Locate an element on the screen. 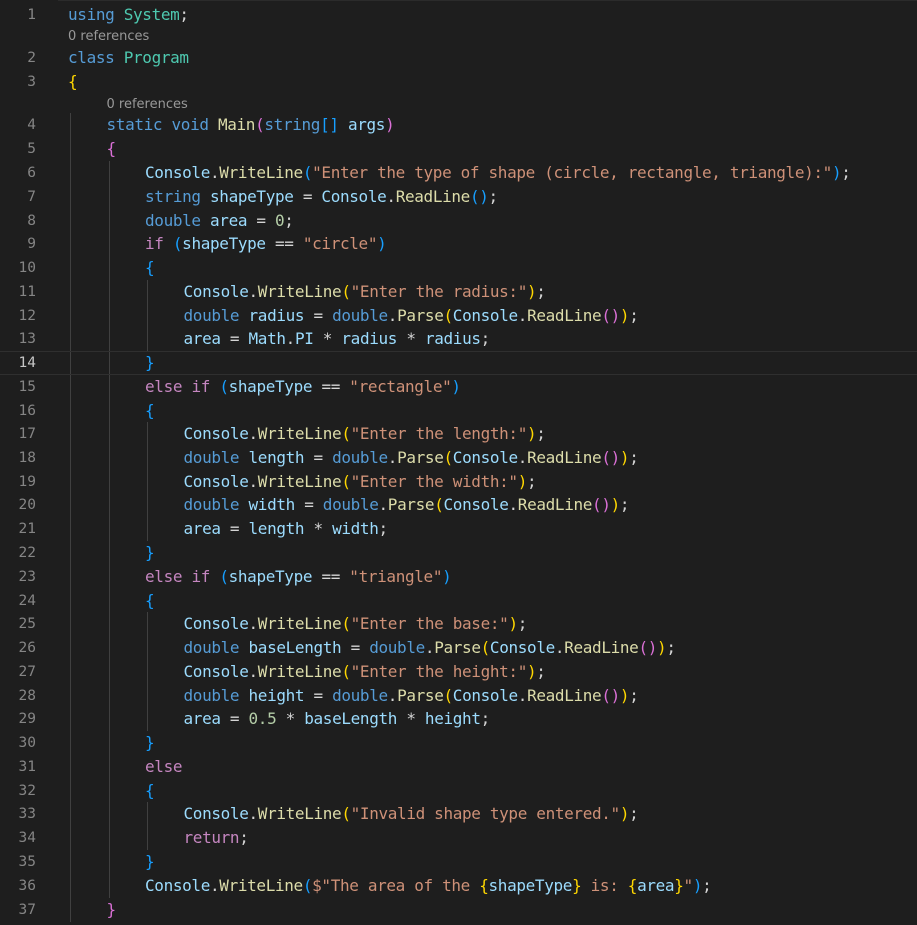 This screenshot has height=925, width=917. code-line: 2 class Program is located at coordinates (458, 58).